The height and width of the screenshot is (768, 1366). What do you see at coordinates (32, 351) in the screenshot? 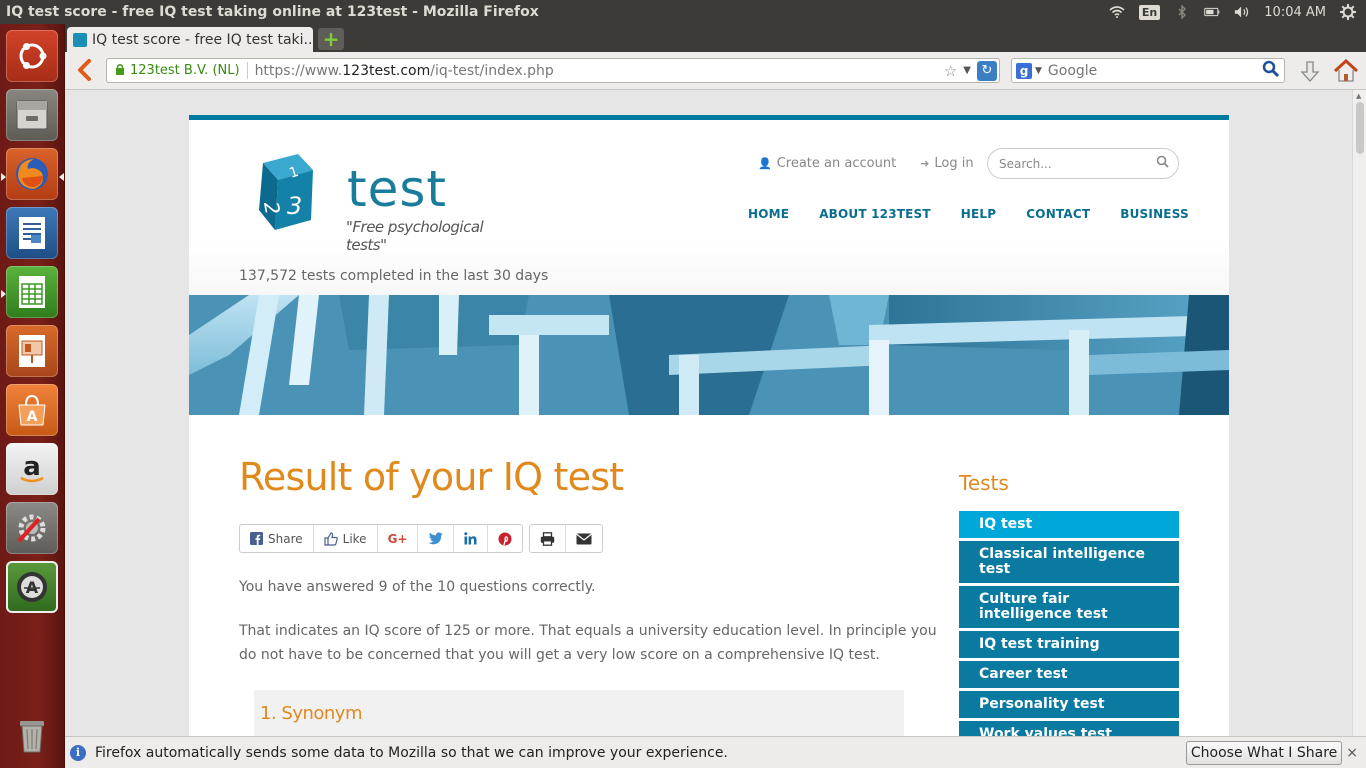
I see `impress-icon` at bounding box center [32, 351].